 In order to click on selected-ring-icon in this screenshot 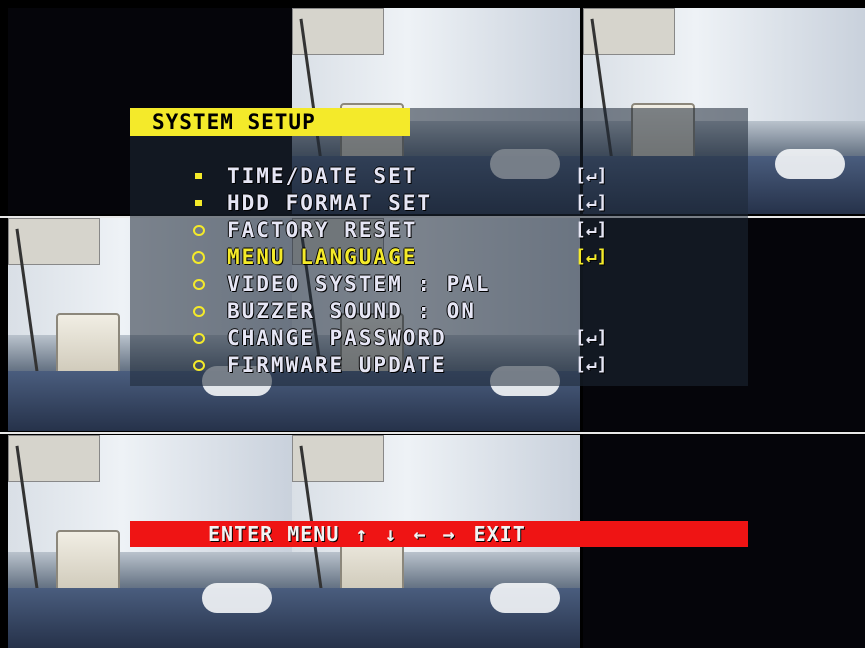, I will do `click(197, 257)`.